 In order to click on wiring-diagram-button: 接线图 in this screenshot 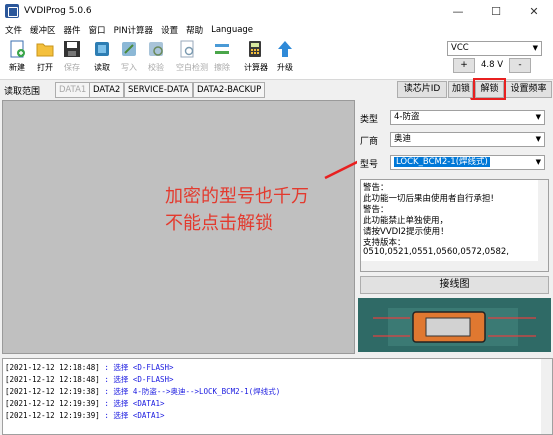, I will do `click(454, 285)`.